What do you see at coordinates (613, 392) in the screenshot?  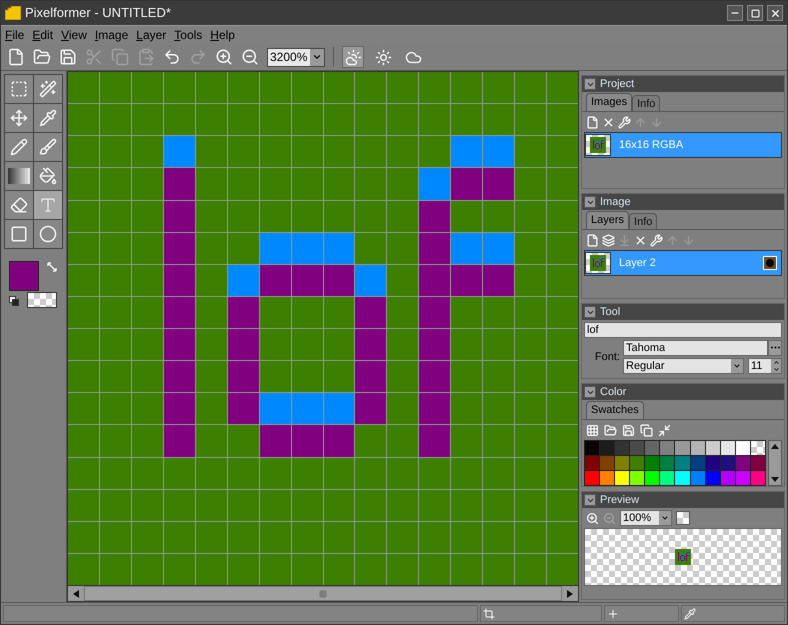 I see `panel-title: Color` at bounding box center [613, 392].